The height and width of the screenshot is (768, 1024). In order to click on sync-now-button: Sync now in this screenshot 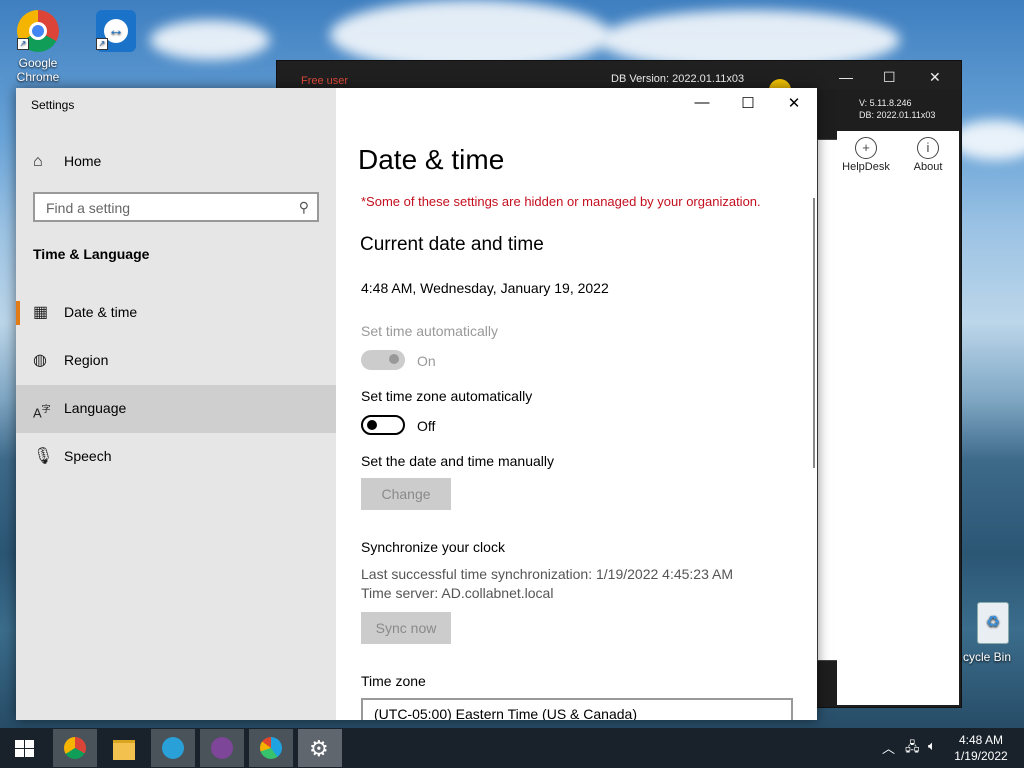, I will do `click(406, 628)`.